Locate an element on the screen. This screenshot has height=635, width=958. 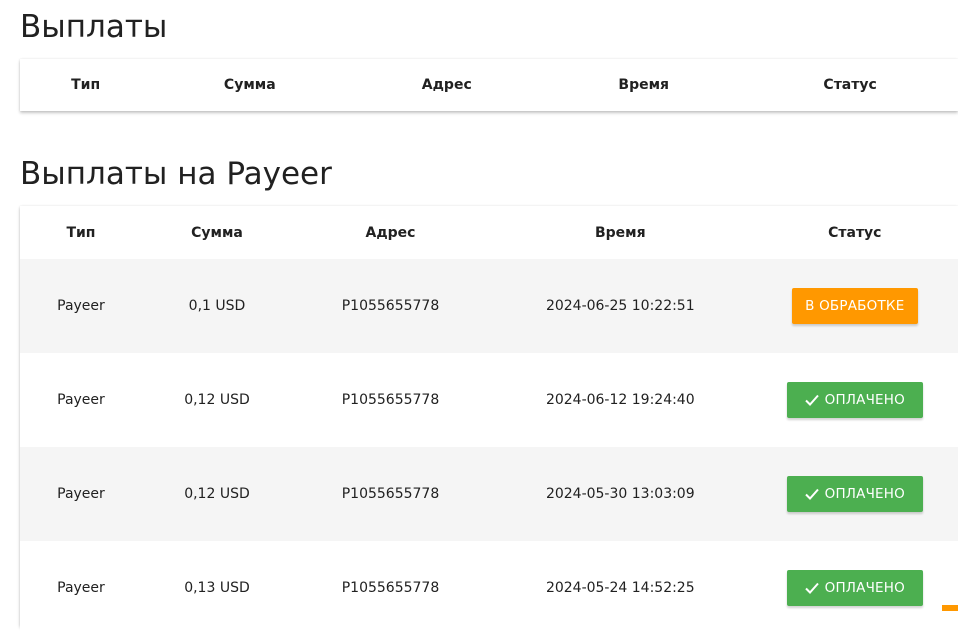
cell-time: 2024-05-24 14:52:25 is located at coordinates (620, 588).